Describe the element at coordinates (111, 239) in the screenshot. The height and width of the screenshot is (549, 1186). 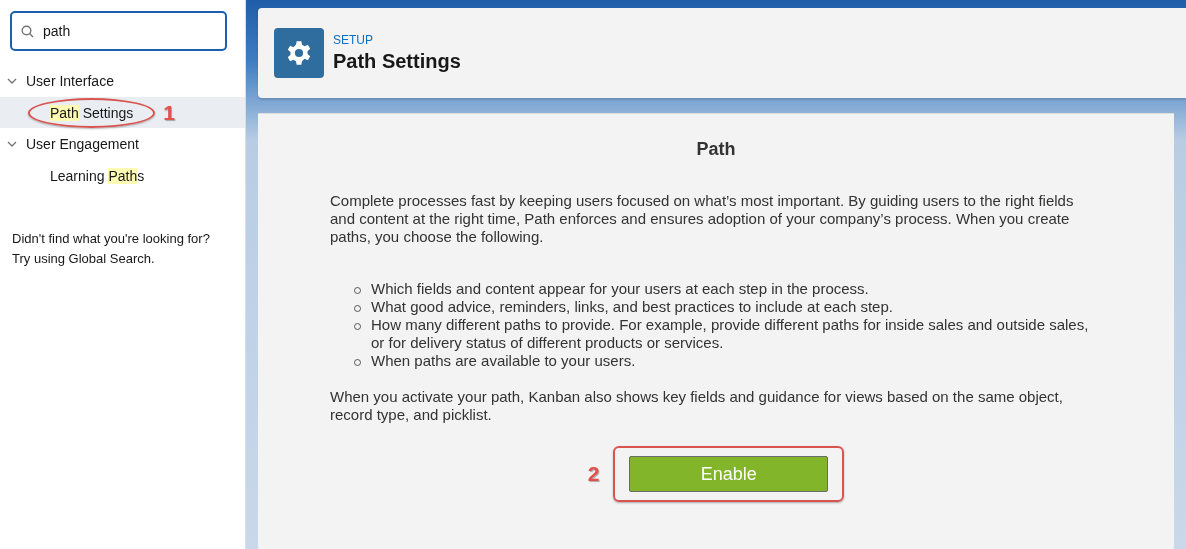
I see `help-text: Didn't find what you're looking for?` at that location.